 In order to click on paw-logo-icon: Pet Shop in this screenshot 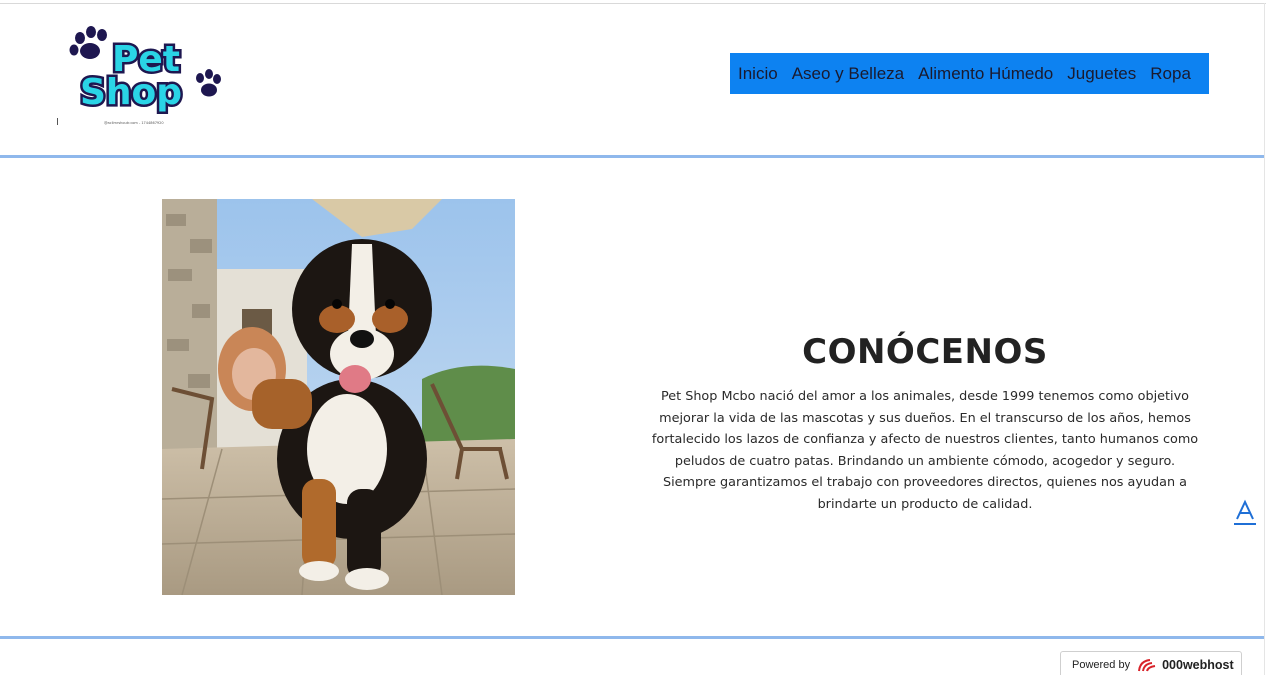, I will do `click(145, 71)`.